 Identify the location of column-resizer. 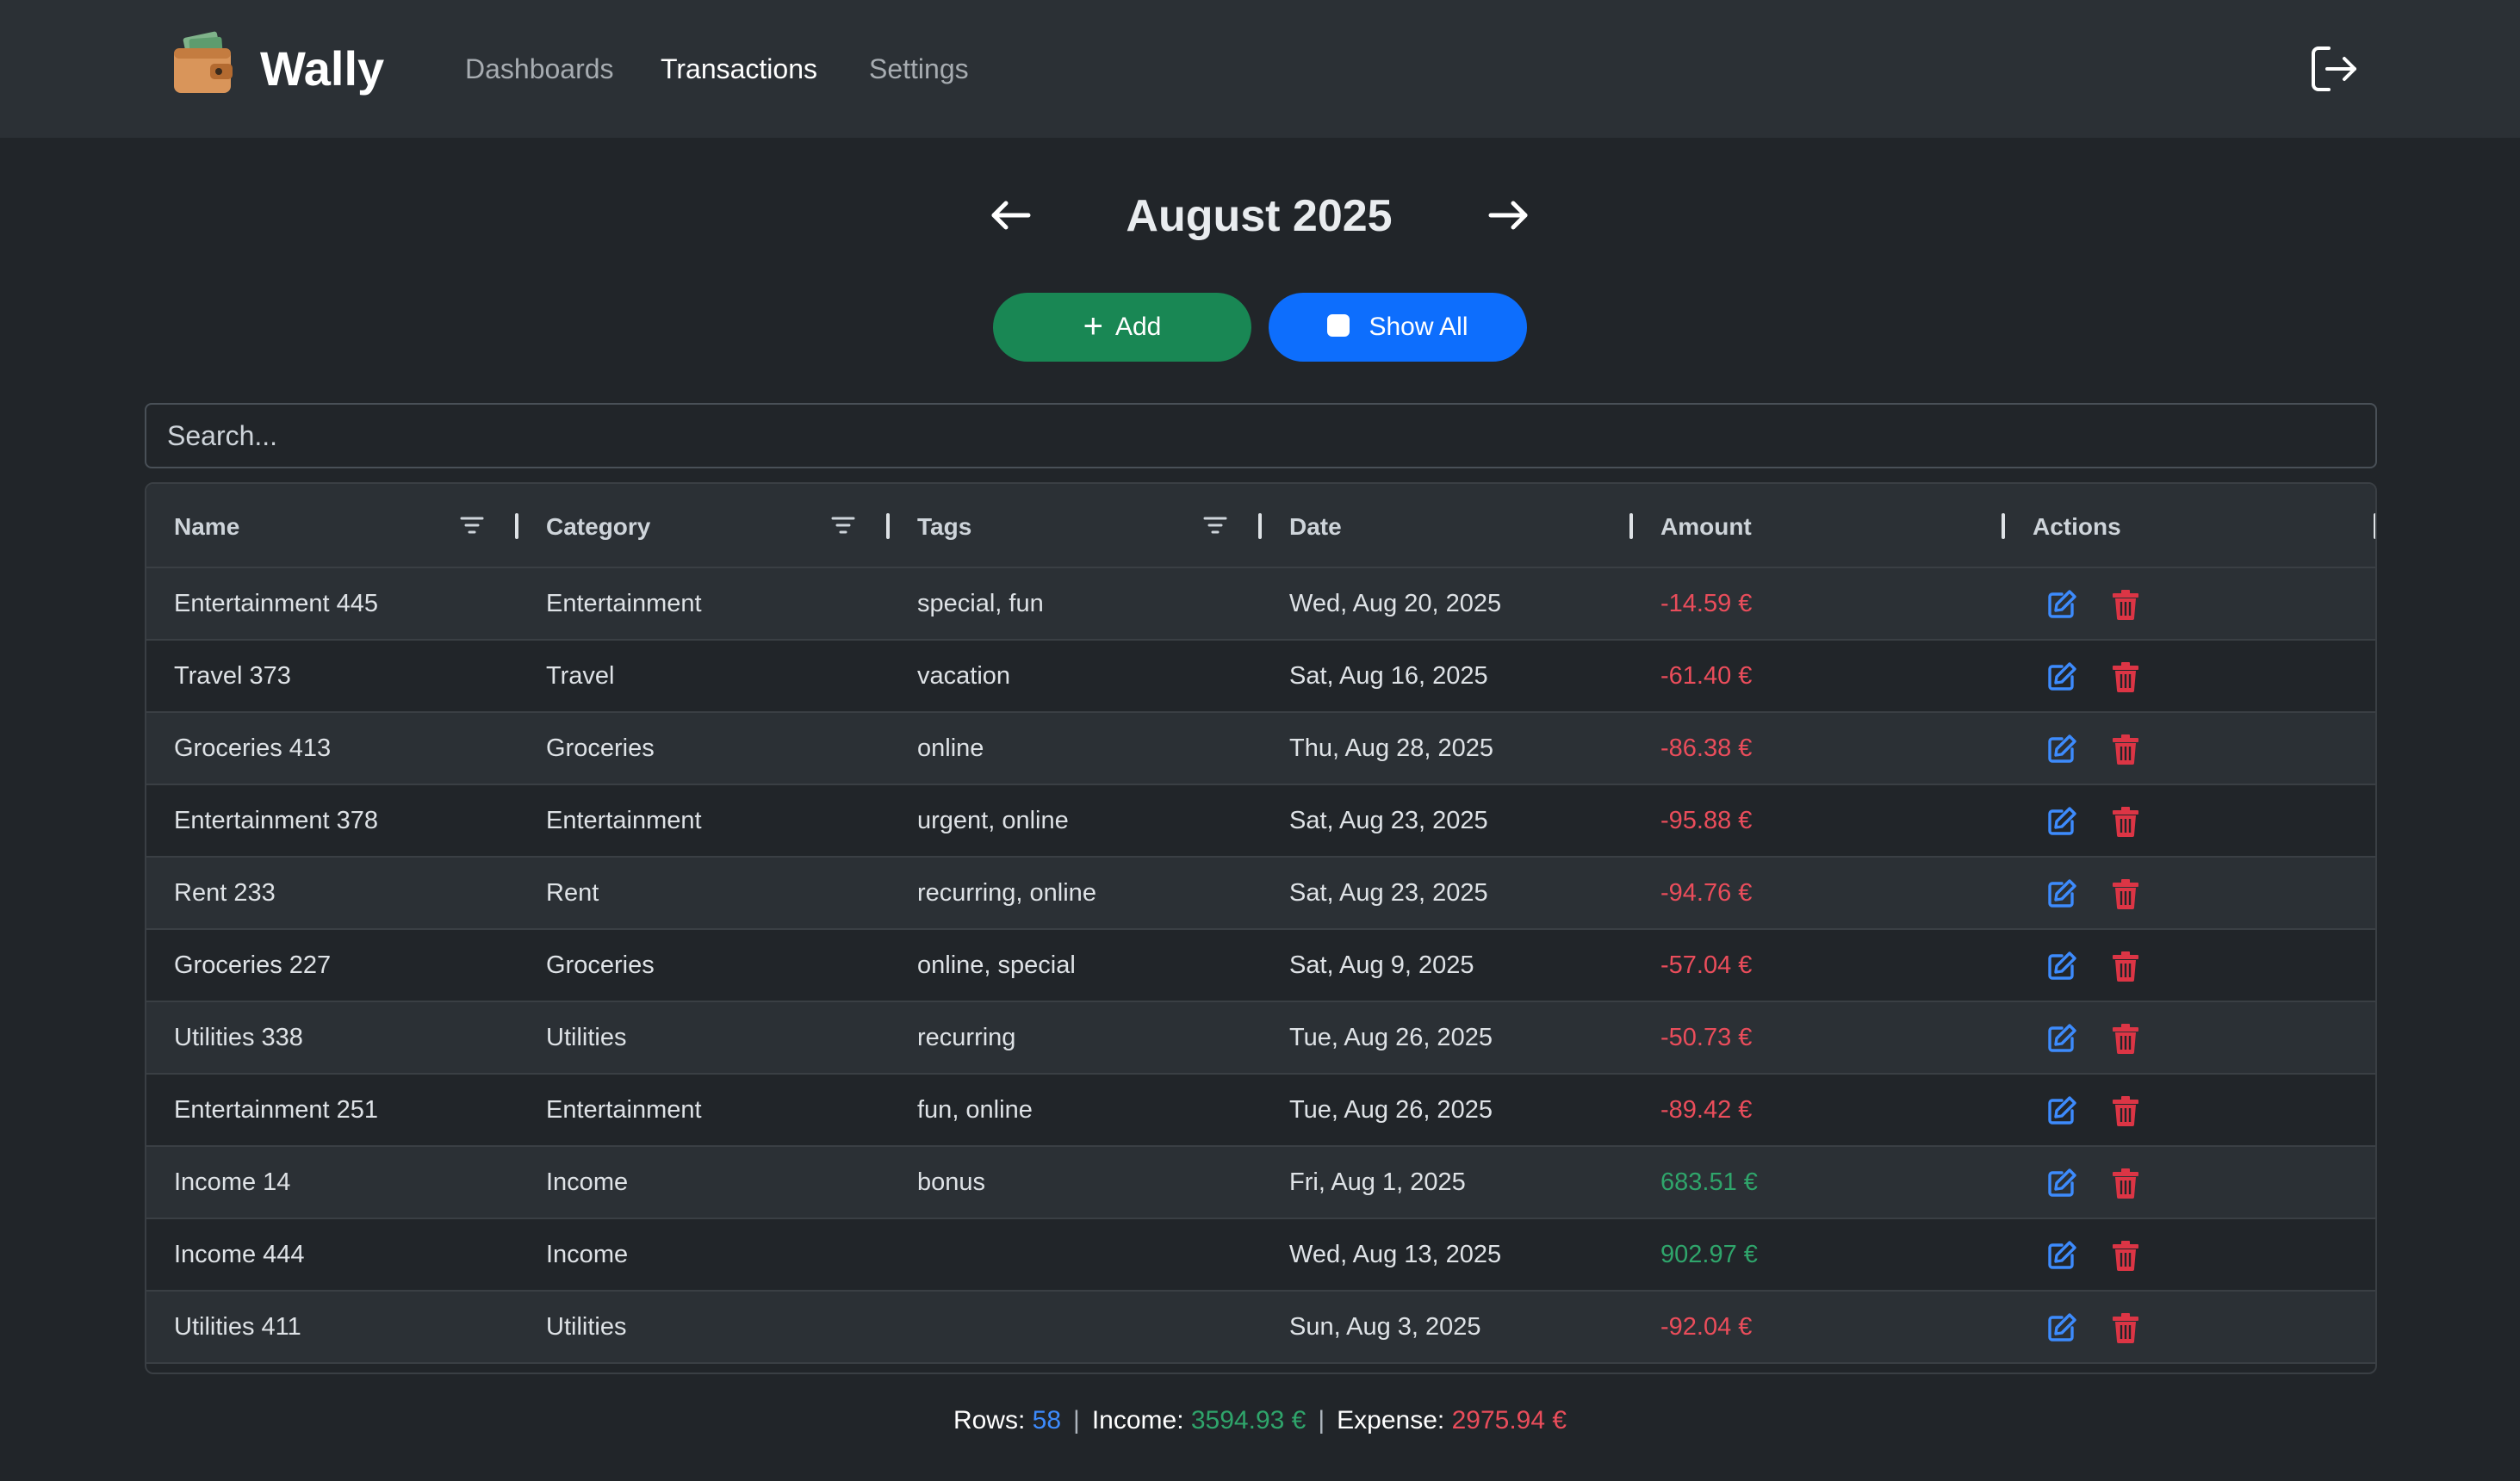
(2374, 526).